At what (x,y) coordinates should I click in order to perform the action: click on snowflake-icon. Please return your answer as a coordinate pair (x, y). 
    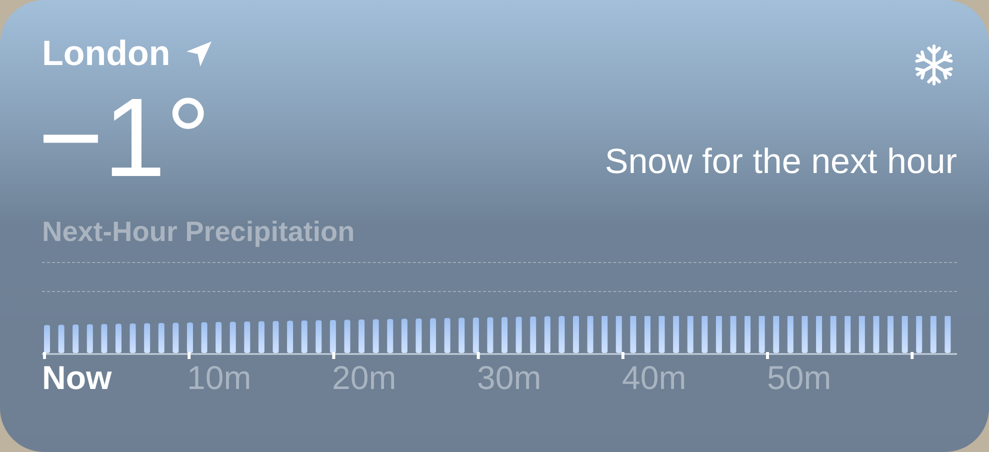
    Looking at the image, I should click on (934, 65).